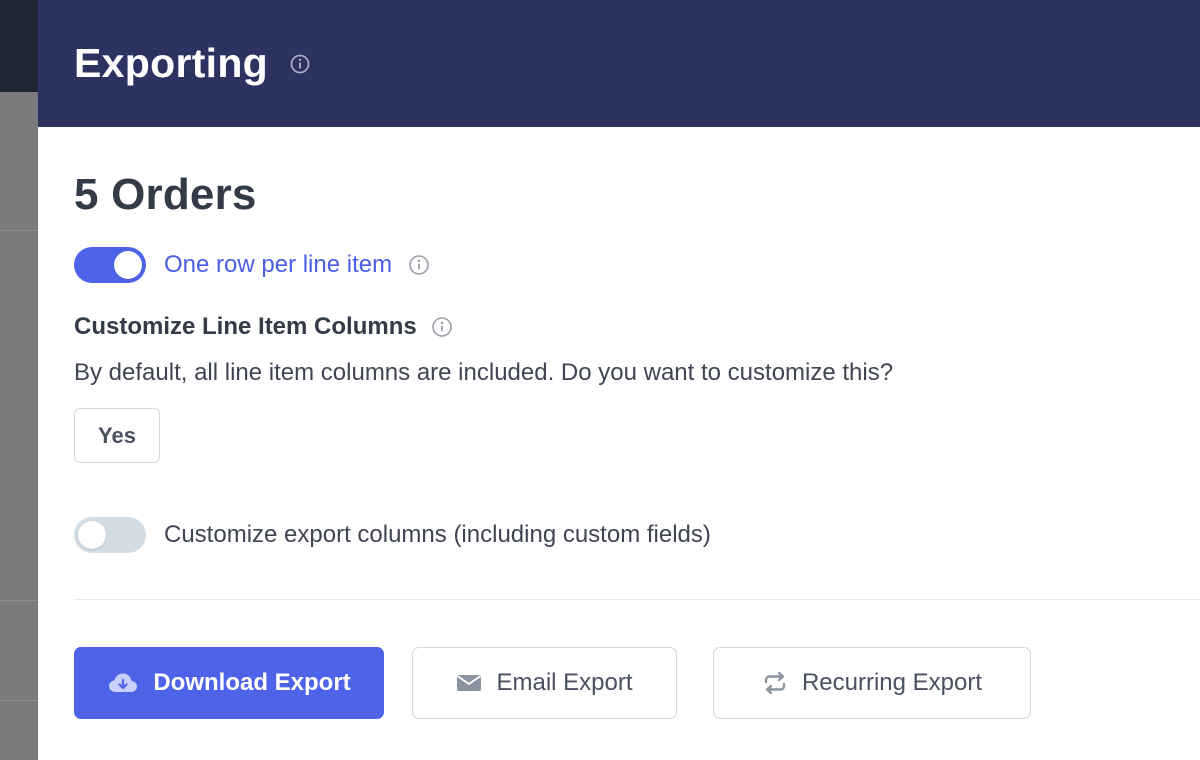 Image resolution: width=1200 pixels, height=760 pixels. Describe the element at coordinates (564, 682) in the screenshot. I see `email-export-label: Email Export` at that location.